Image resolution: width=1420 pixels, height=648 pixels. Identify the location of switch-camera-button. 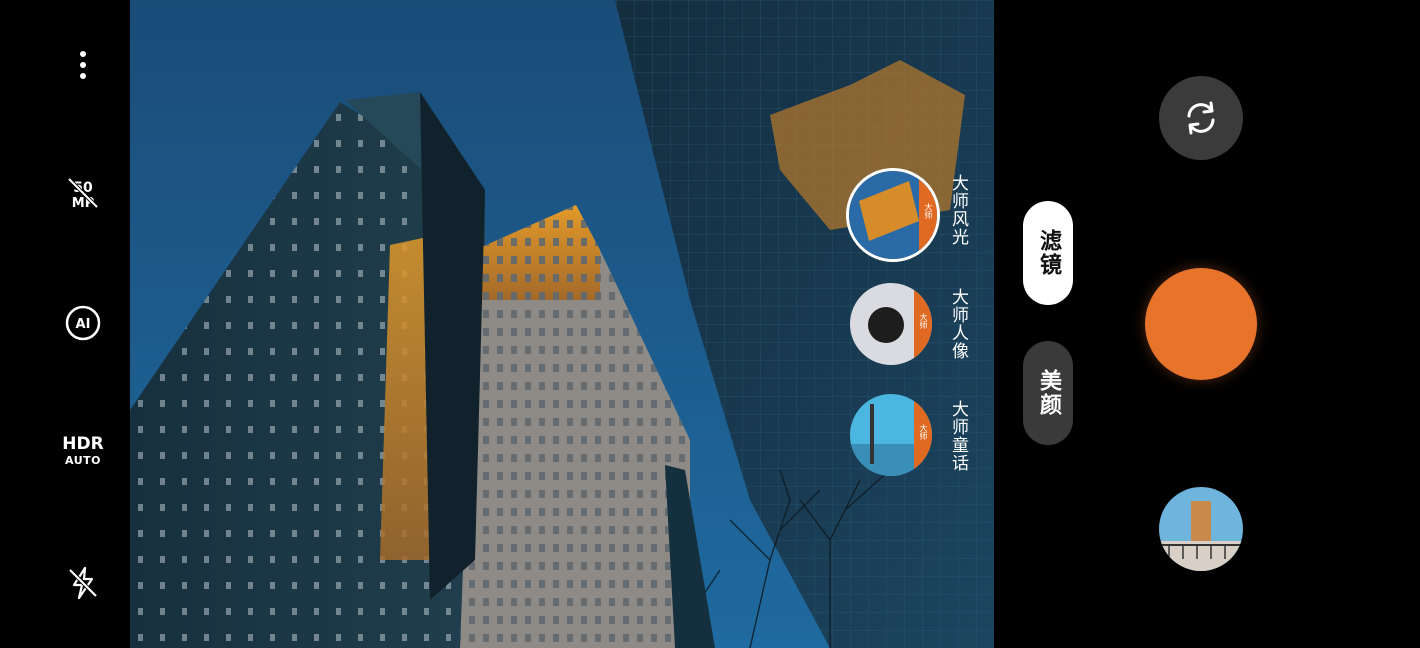
(1201, 118).